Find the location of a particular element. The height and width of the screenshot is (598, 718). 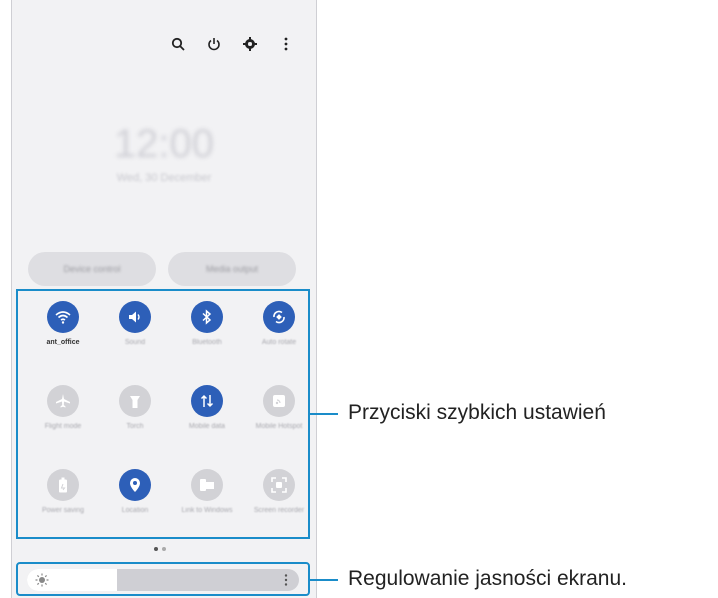

media-output-label: Media output is located at coordinates (232, 269).